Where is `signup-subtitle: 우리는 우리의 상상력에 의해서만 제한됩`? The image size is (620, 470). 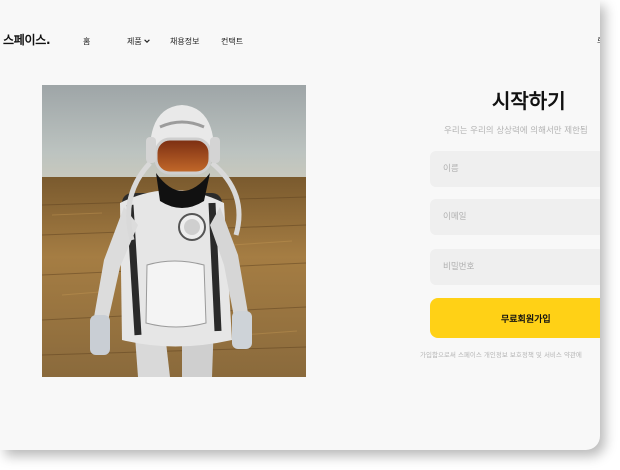 signup-subtitle: 우리는 우리의 상상력에 의해서만 제한됩 is located at coordinates (516, 131).